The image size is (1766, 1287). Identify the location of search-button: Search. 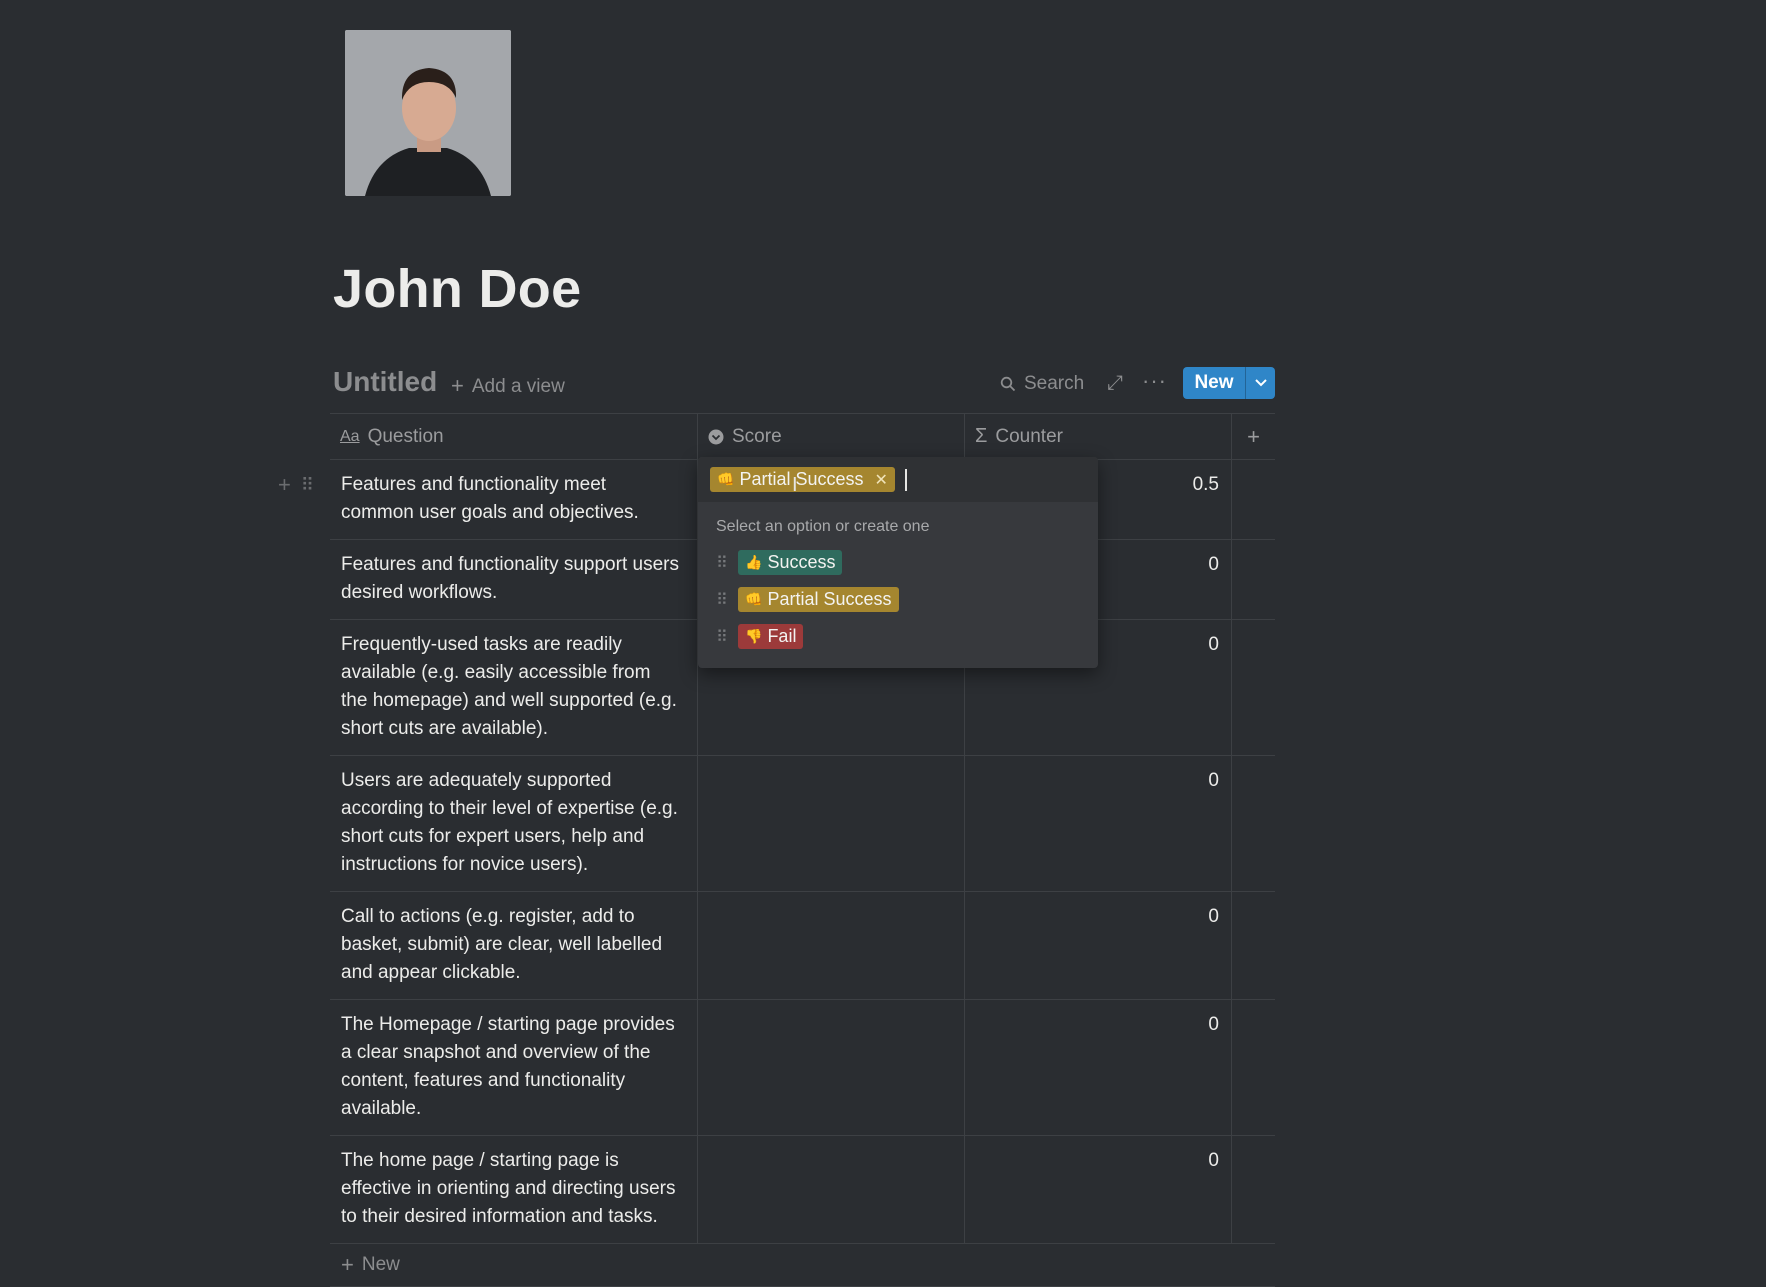
(1042, 384).